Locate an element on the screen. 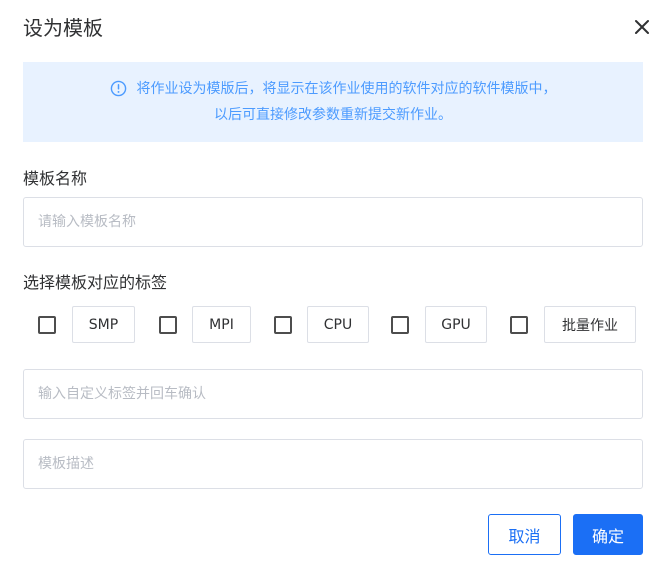 The width and height of the screenshot is (661, 585). tag-checkbox-batch-job is located at coordinates (519, 325).